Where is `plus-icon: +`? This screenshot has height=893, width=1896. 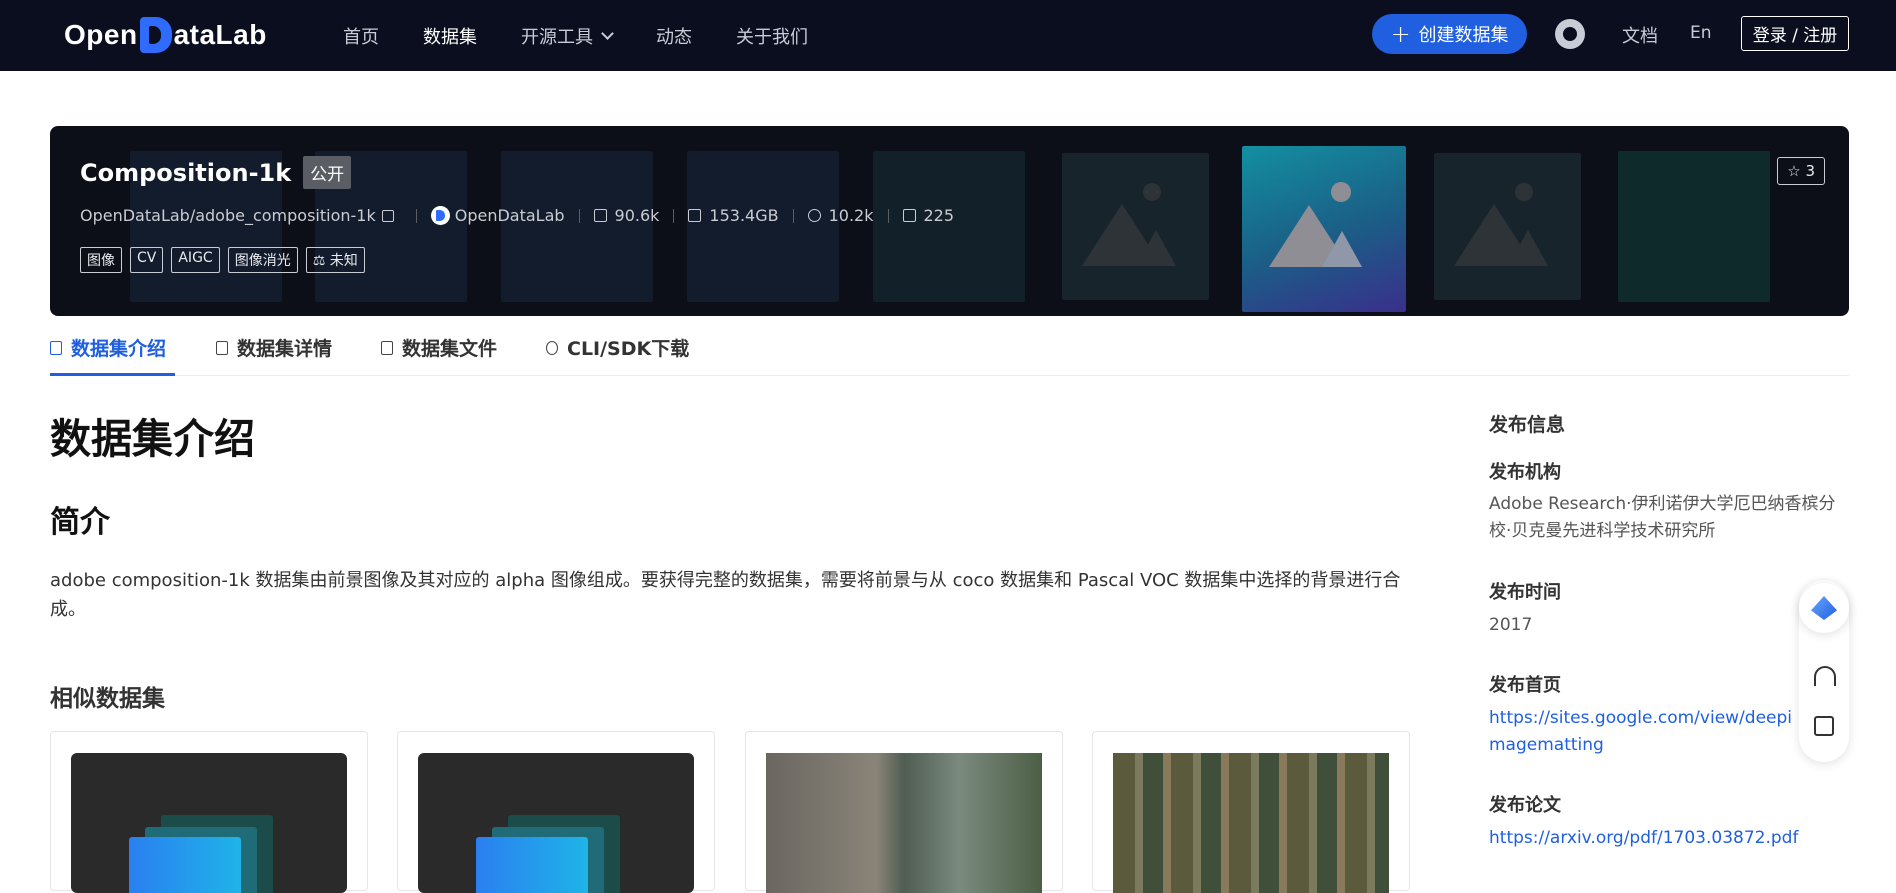 plus-icon: + is located at coordinates (1400, 34).